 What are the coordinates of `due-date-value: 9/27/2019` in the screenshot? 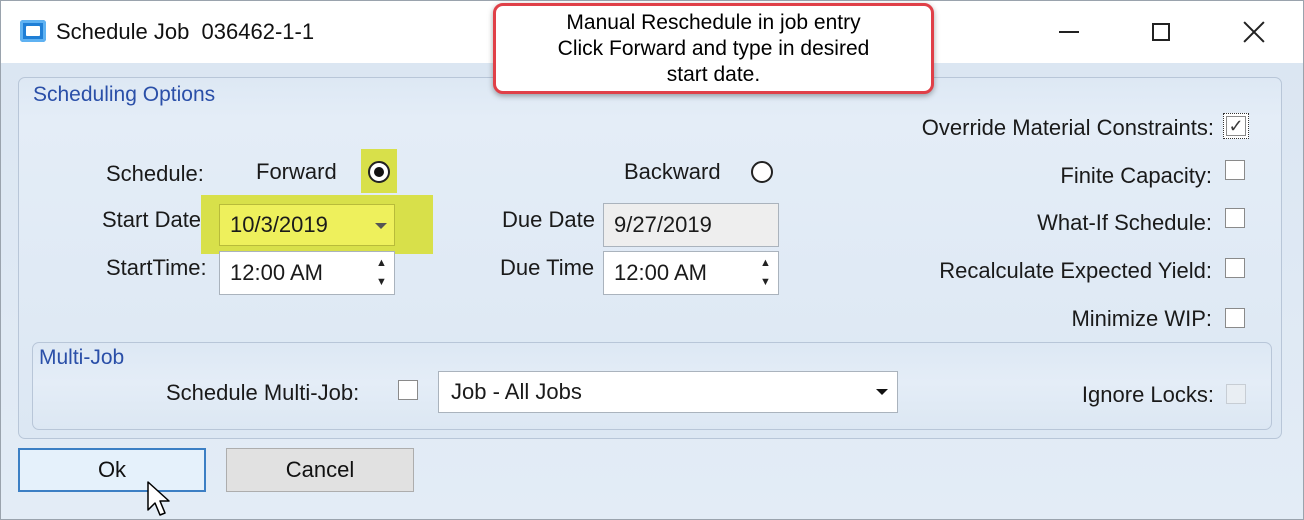 It's located at (663, 224).